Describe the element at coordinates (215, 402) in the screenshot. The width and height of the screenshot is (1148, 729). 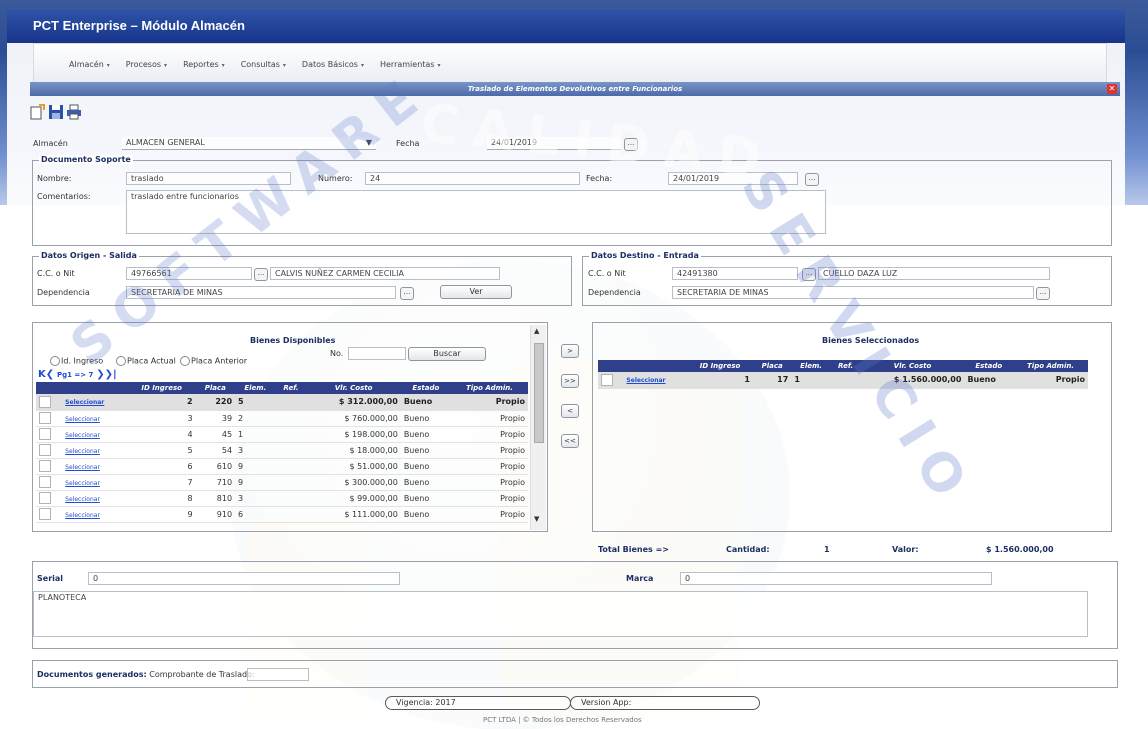
I see `cell-placa: 220` at that location.